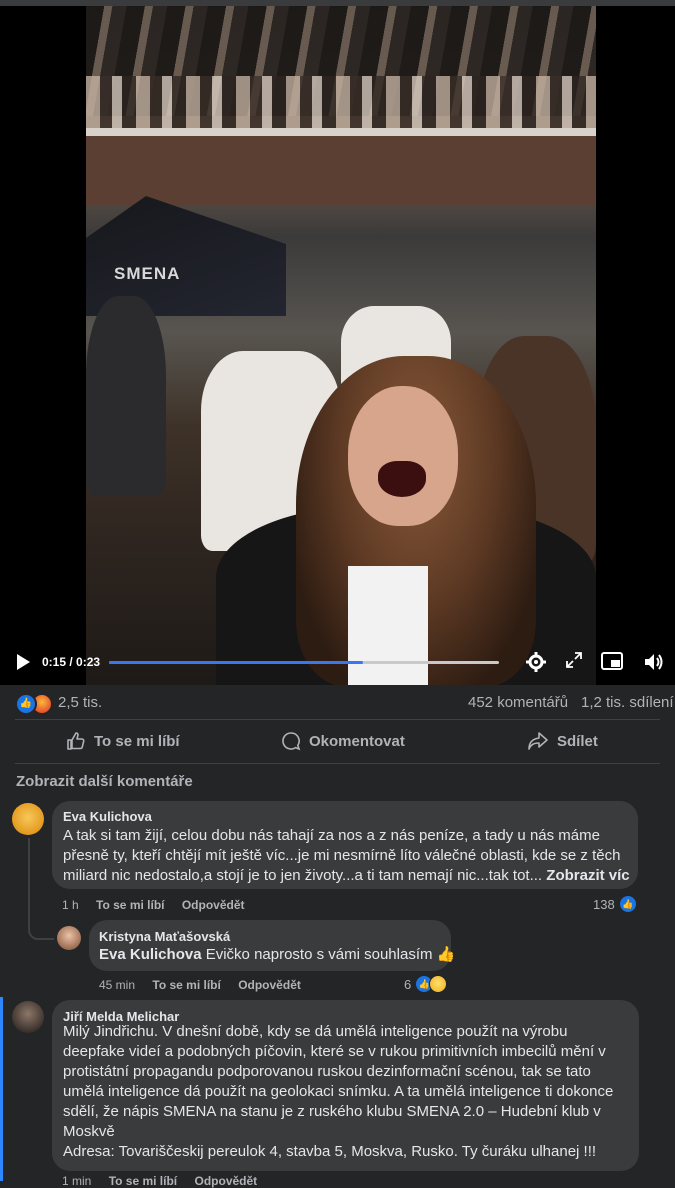 This screenshot has height=1188, width=675. What do you see at coordinates (126, 396) in the screenshot?
I see `video-scene-person` at bounding box center [126, 396].